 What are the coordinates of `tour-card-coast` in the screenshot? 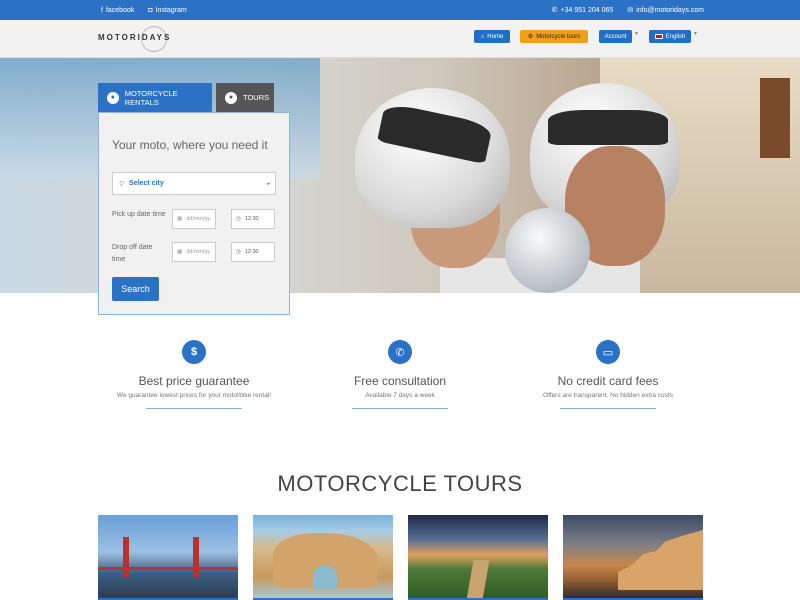 It's located at (323, 557).